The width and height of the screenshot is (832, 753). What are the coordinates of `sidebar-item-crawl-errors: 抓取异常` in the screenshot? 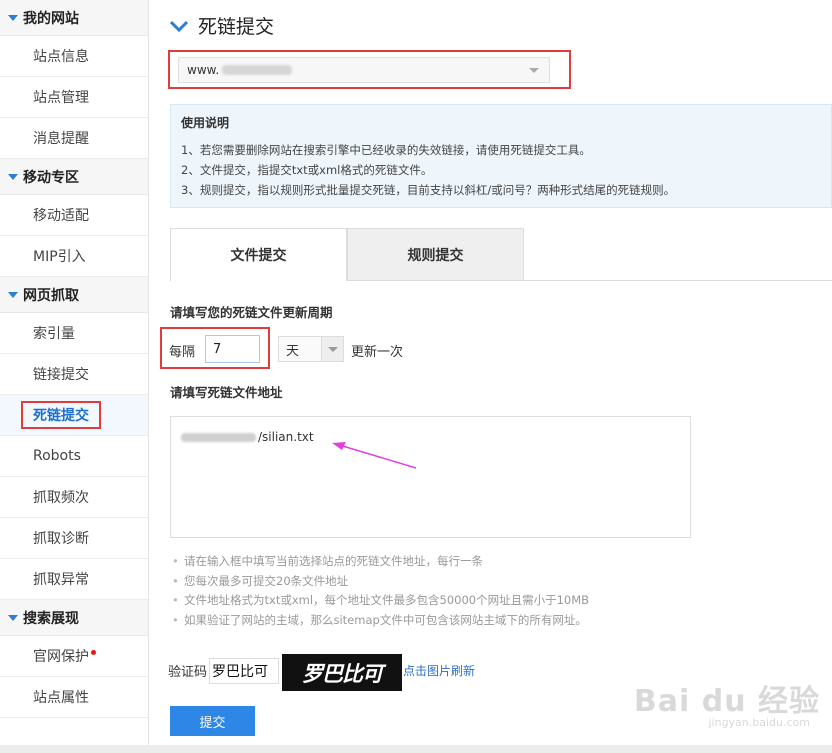 It's located at (74, 579).